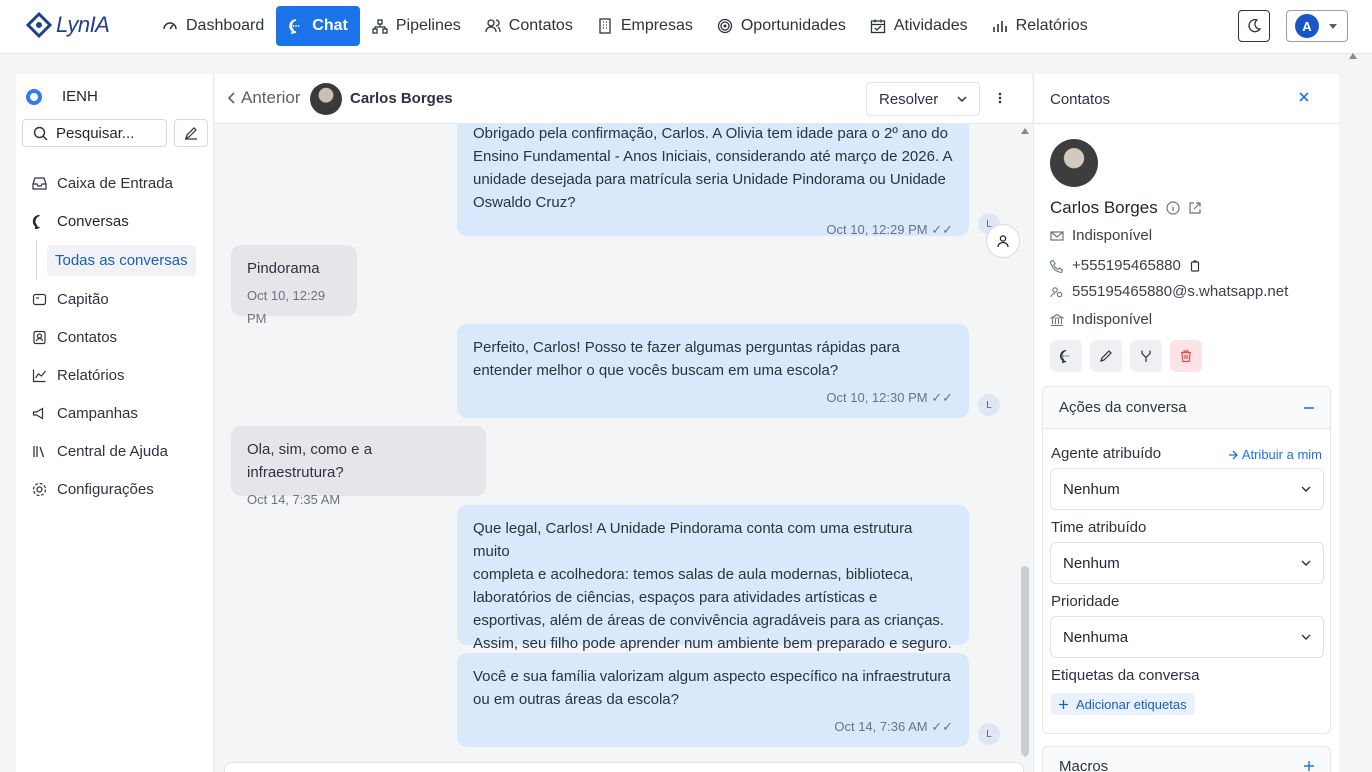 Image resolution: width=1372 pixels, height=772 pixels. I want to click on info-icon, so click(1173, 208).